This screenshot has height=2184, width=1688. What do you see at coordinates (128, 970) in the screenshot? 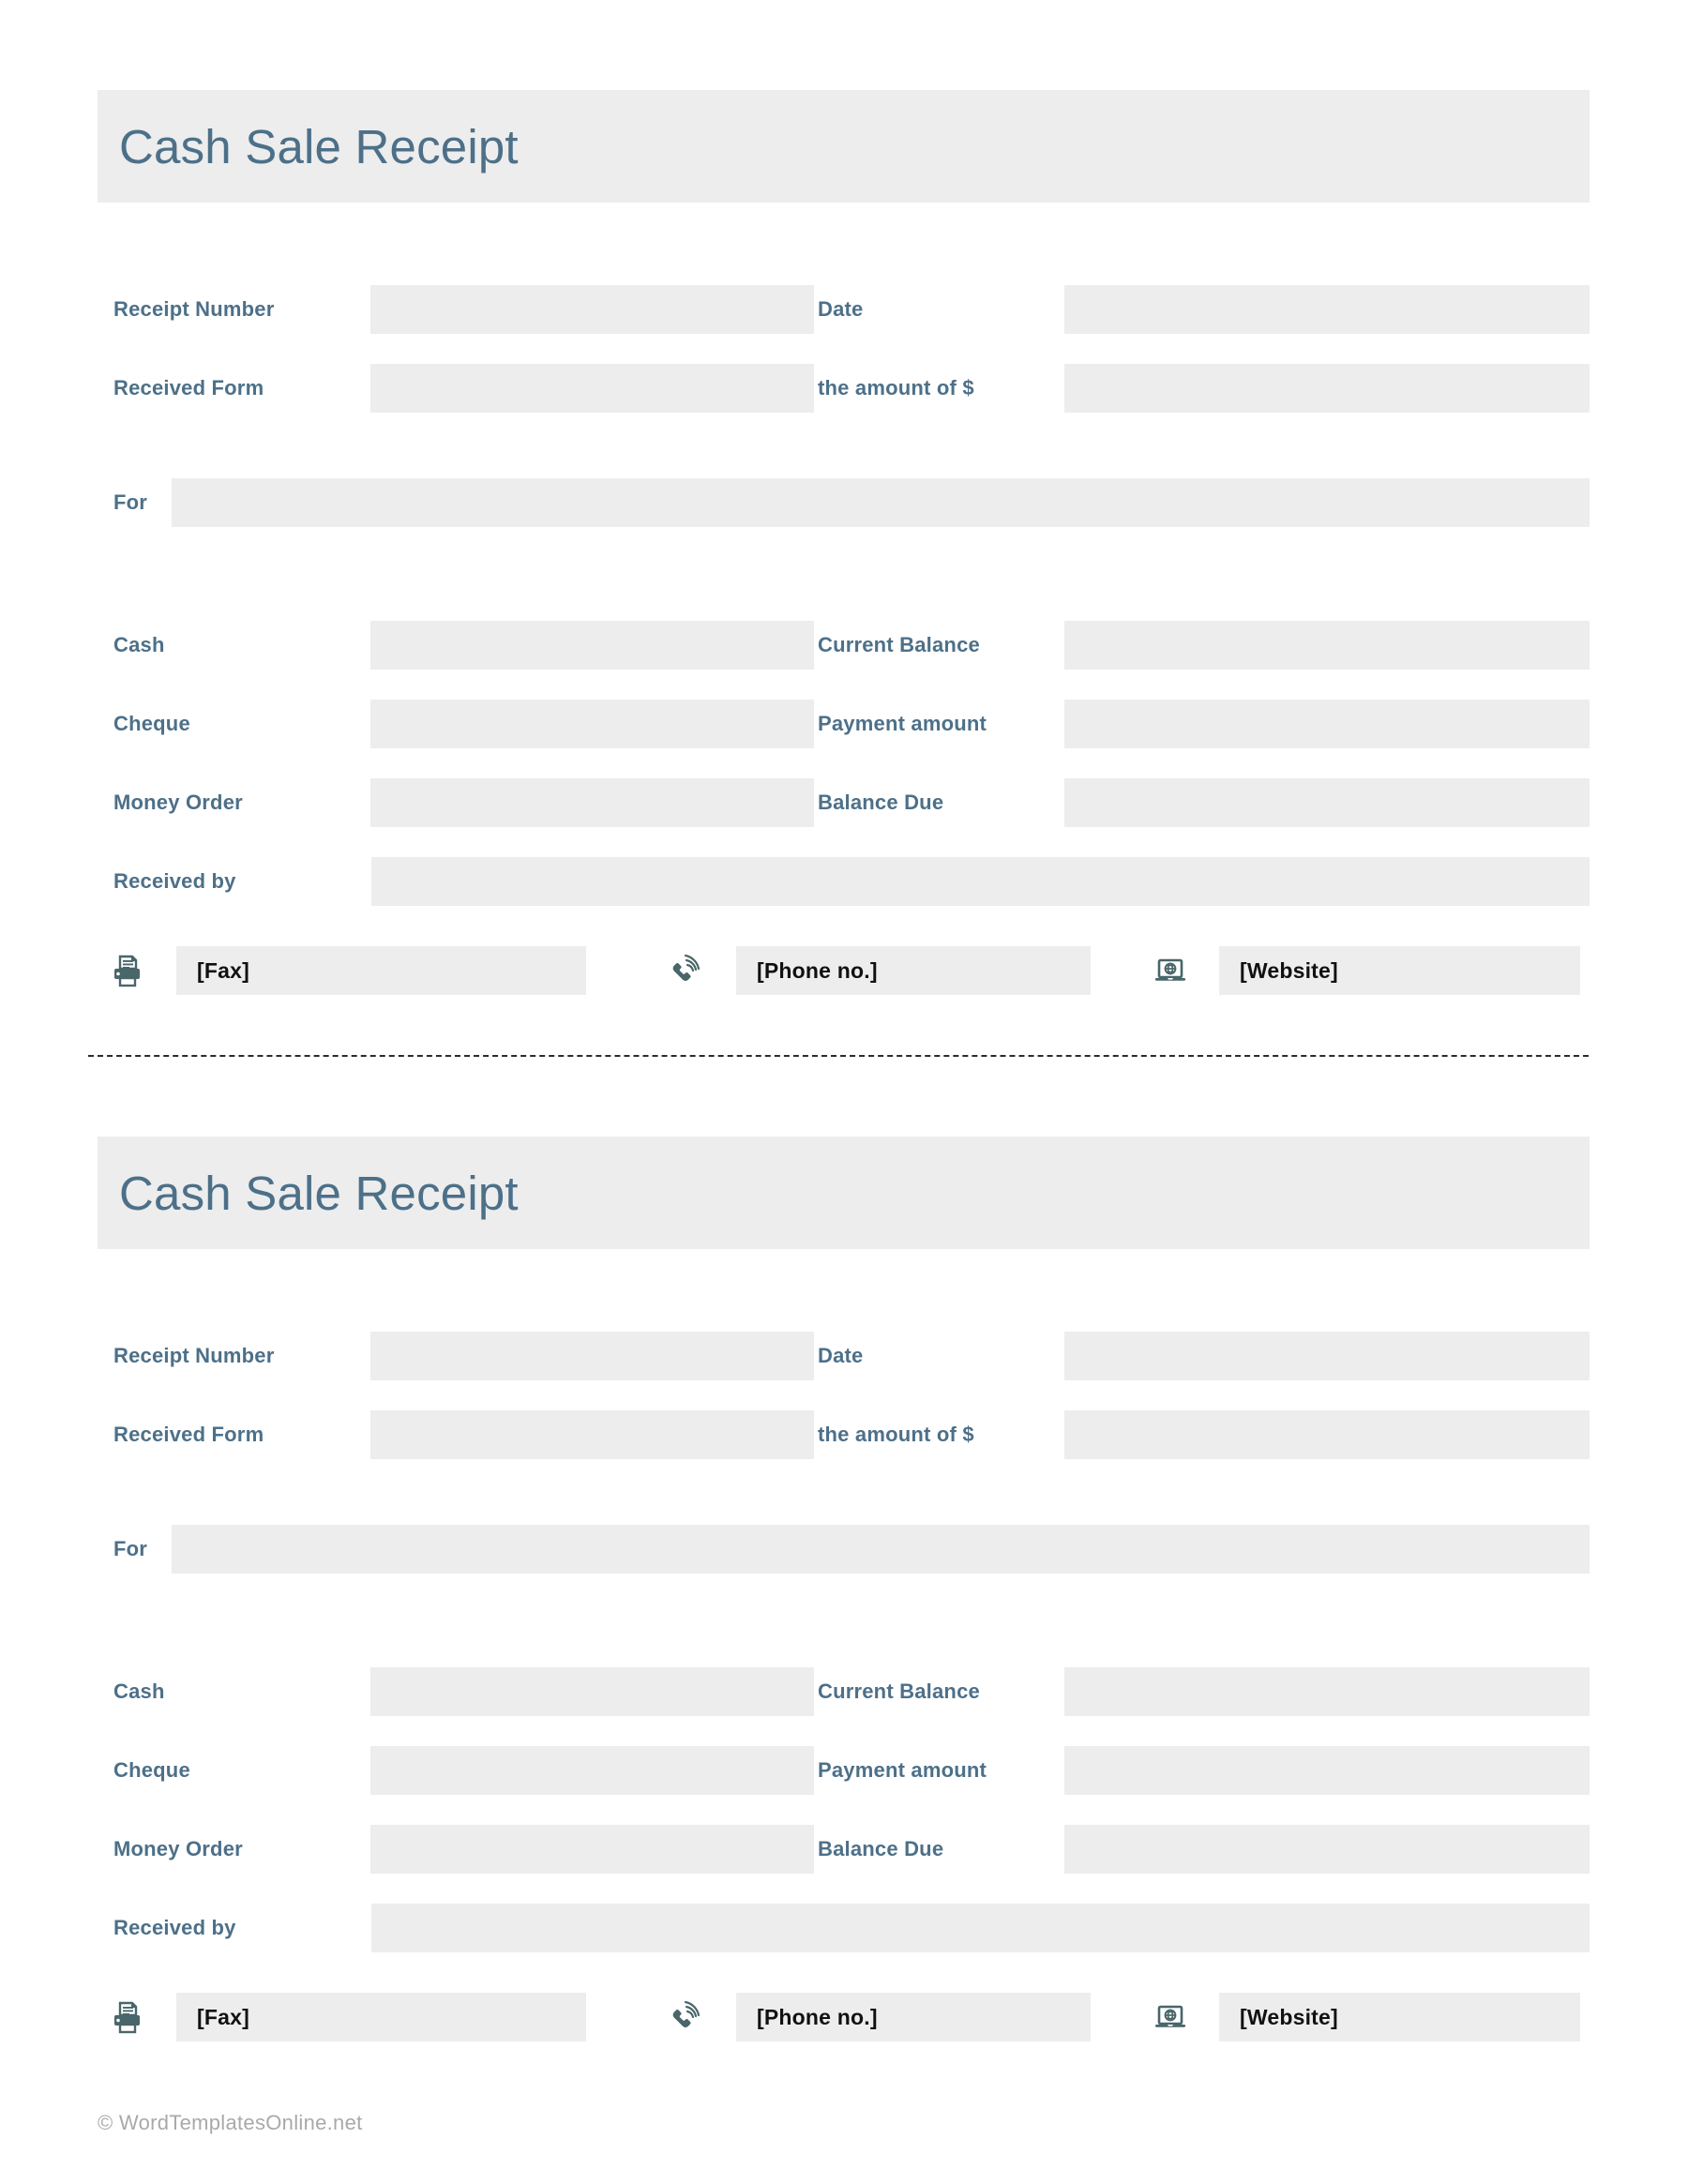
I see `fax-printer-icon` at bounding box center [128, 970].